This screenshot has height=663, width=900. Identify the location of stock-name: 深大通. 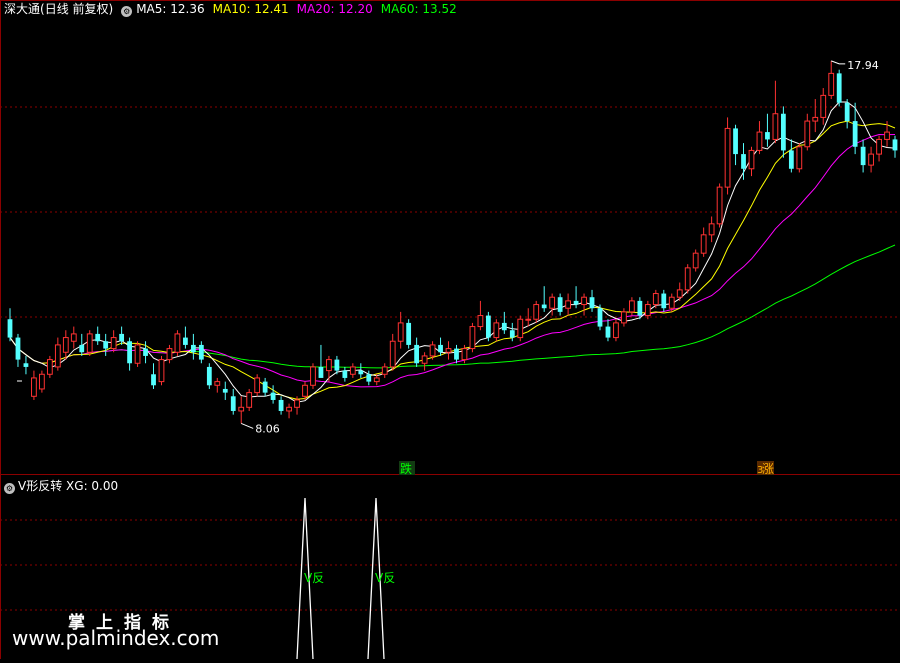
(22, 9).